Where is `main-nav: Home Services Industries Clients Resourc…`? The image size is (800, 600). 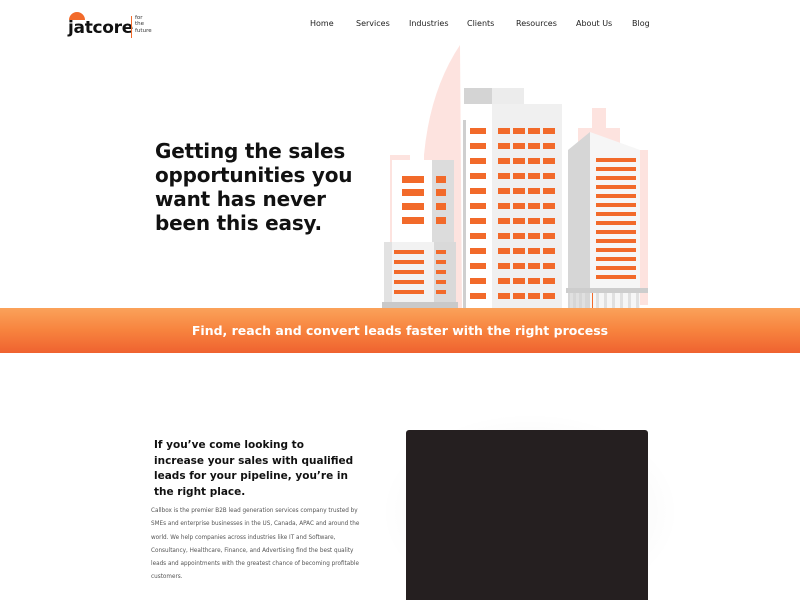 main-nav: Home Services Industries Clients Resourc… is located at coordinates (400, 25).